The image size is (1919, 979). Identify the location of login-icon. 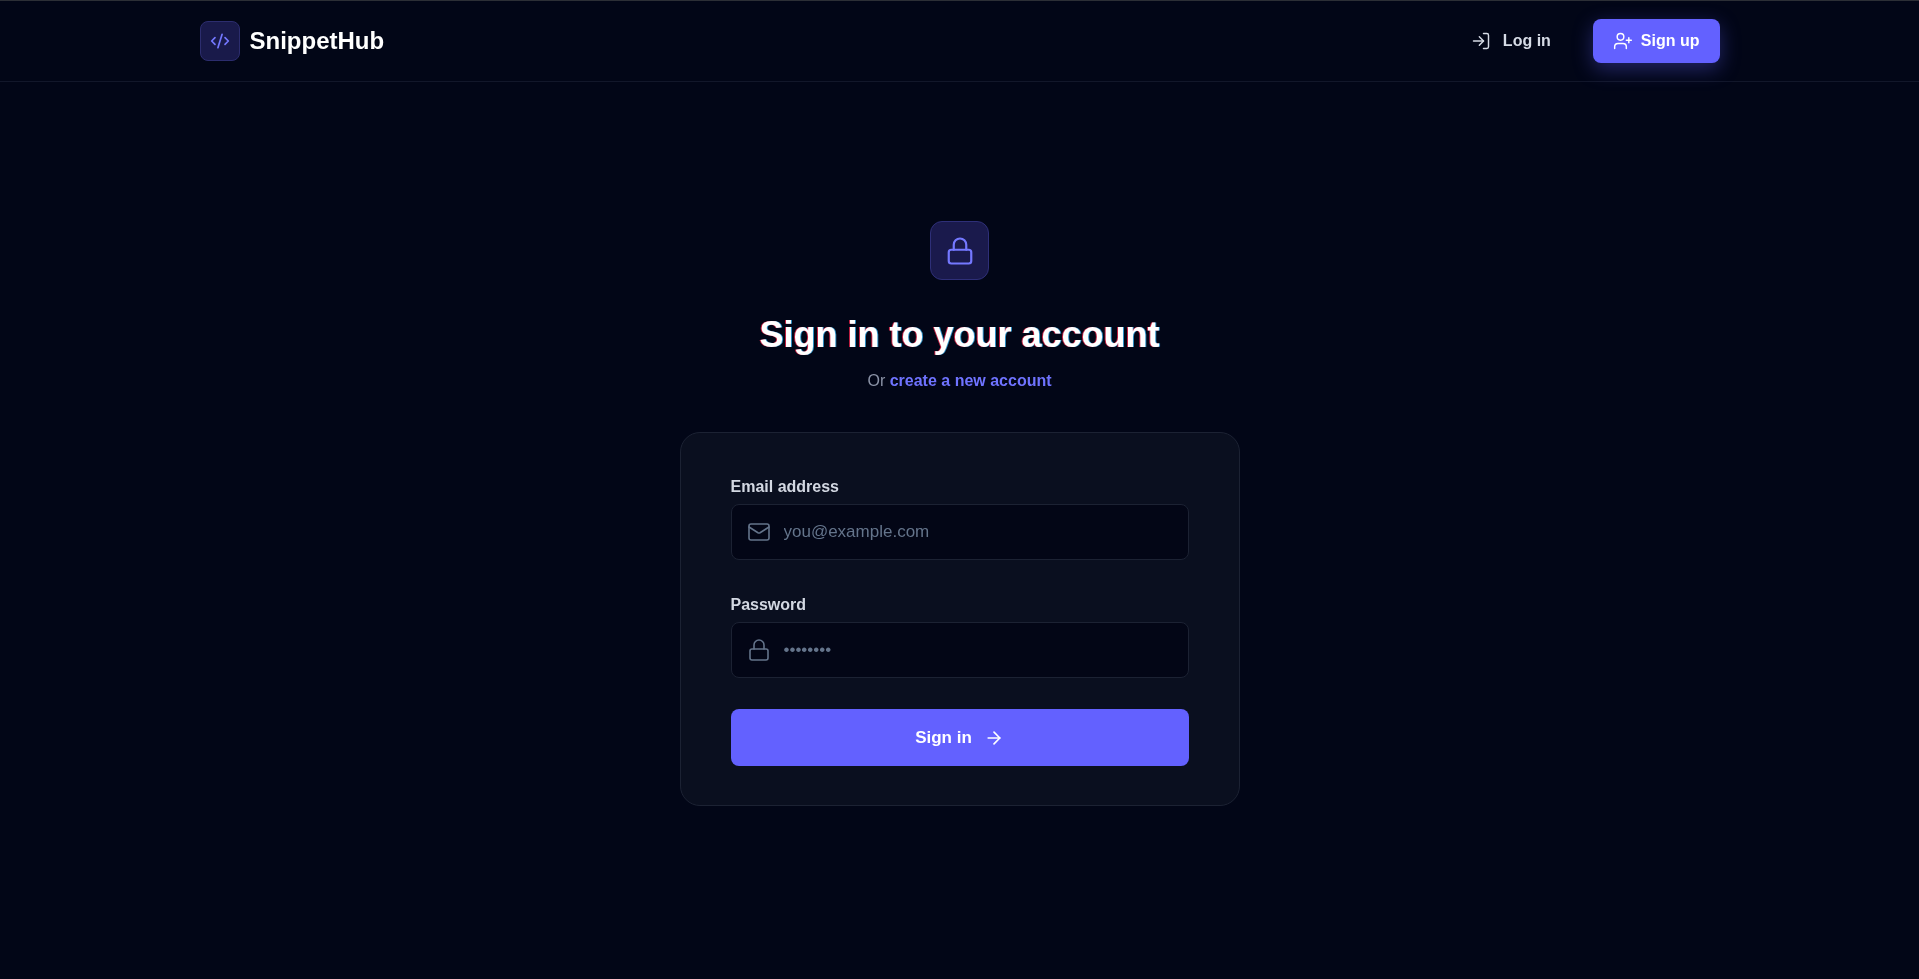
(1480, 41).